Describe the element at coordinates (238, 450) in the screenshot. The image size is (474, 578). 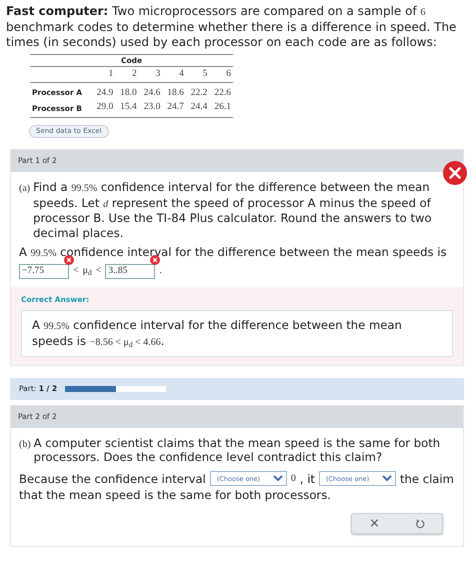
I see `question-text: A computer scientist claims that the mean speed is the same for both processors. Does the confidence level contradict this claim?` at that location.